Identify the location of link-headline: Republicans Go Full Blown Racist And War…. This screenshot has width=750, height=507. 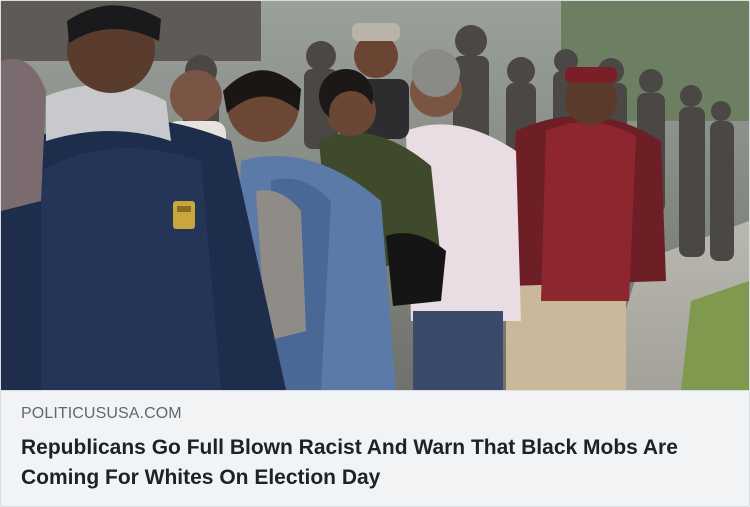
(377, 463).